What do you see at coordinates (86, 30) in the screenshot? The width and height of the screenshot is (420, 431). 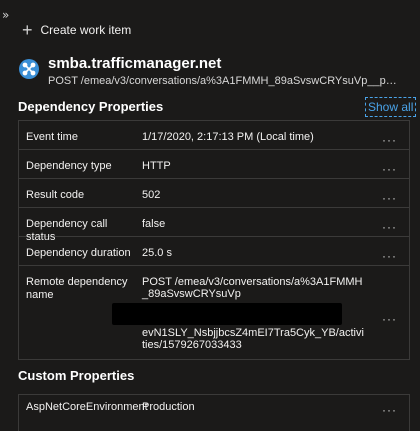 I see `create-work-item-label: Create work item` at bounding box center [86, 30].